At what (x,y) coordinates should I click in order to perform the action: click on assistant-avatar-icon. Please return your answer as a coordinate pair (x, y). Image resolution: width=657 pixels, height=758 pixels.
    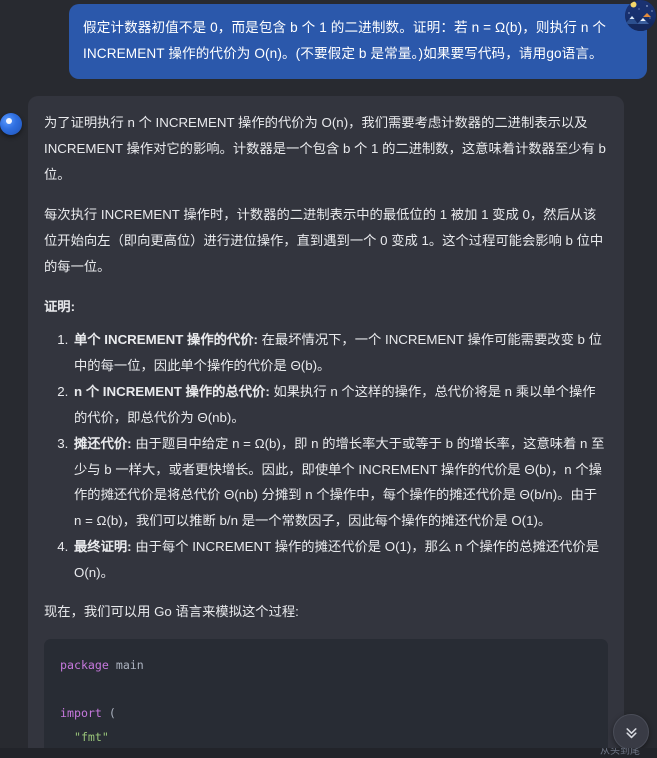
    Looking at the image, I should click on (11, 124).